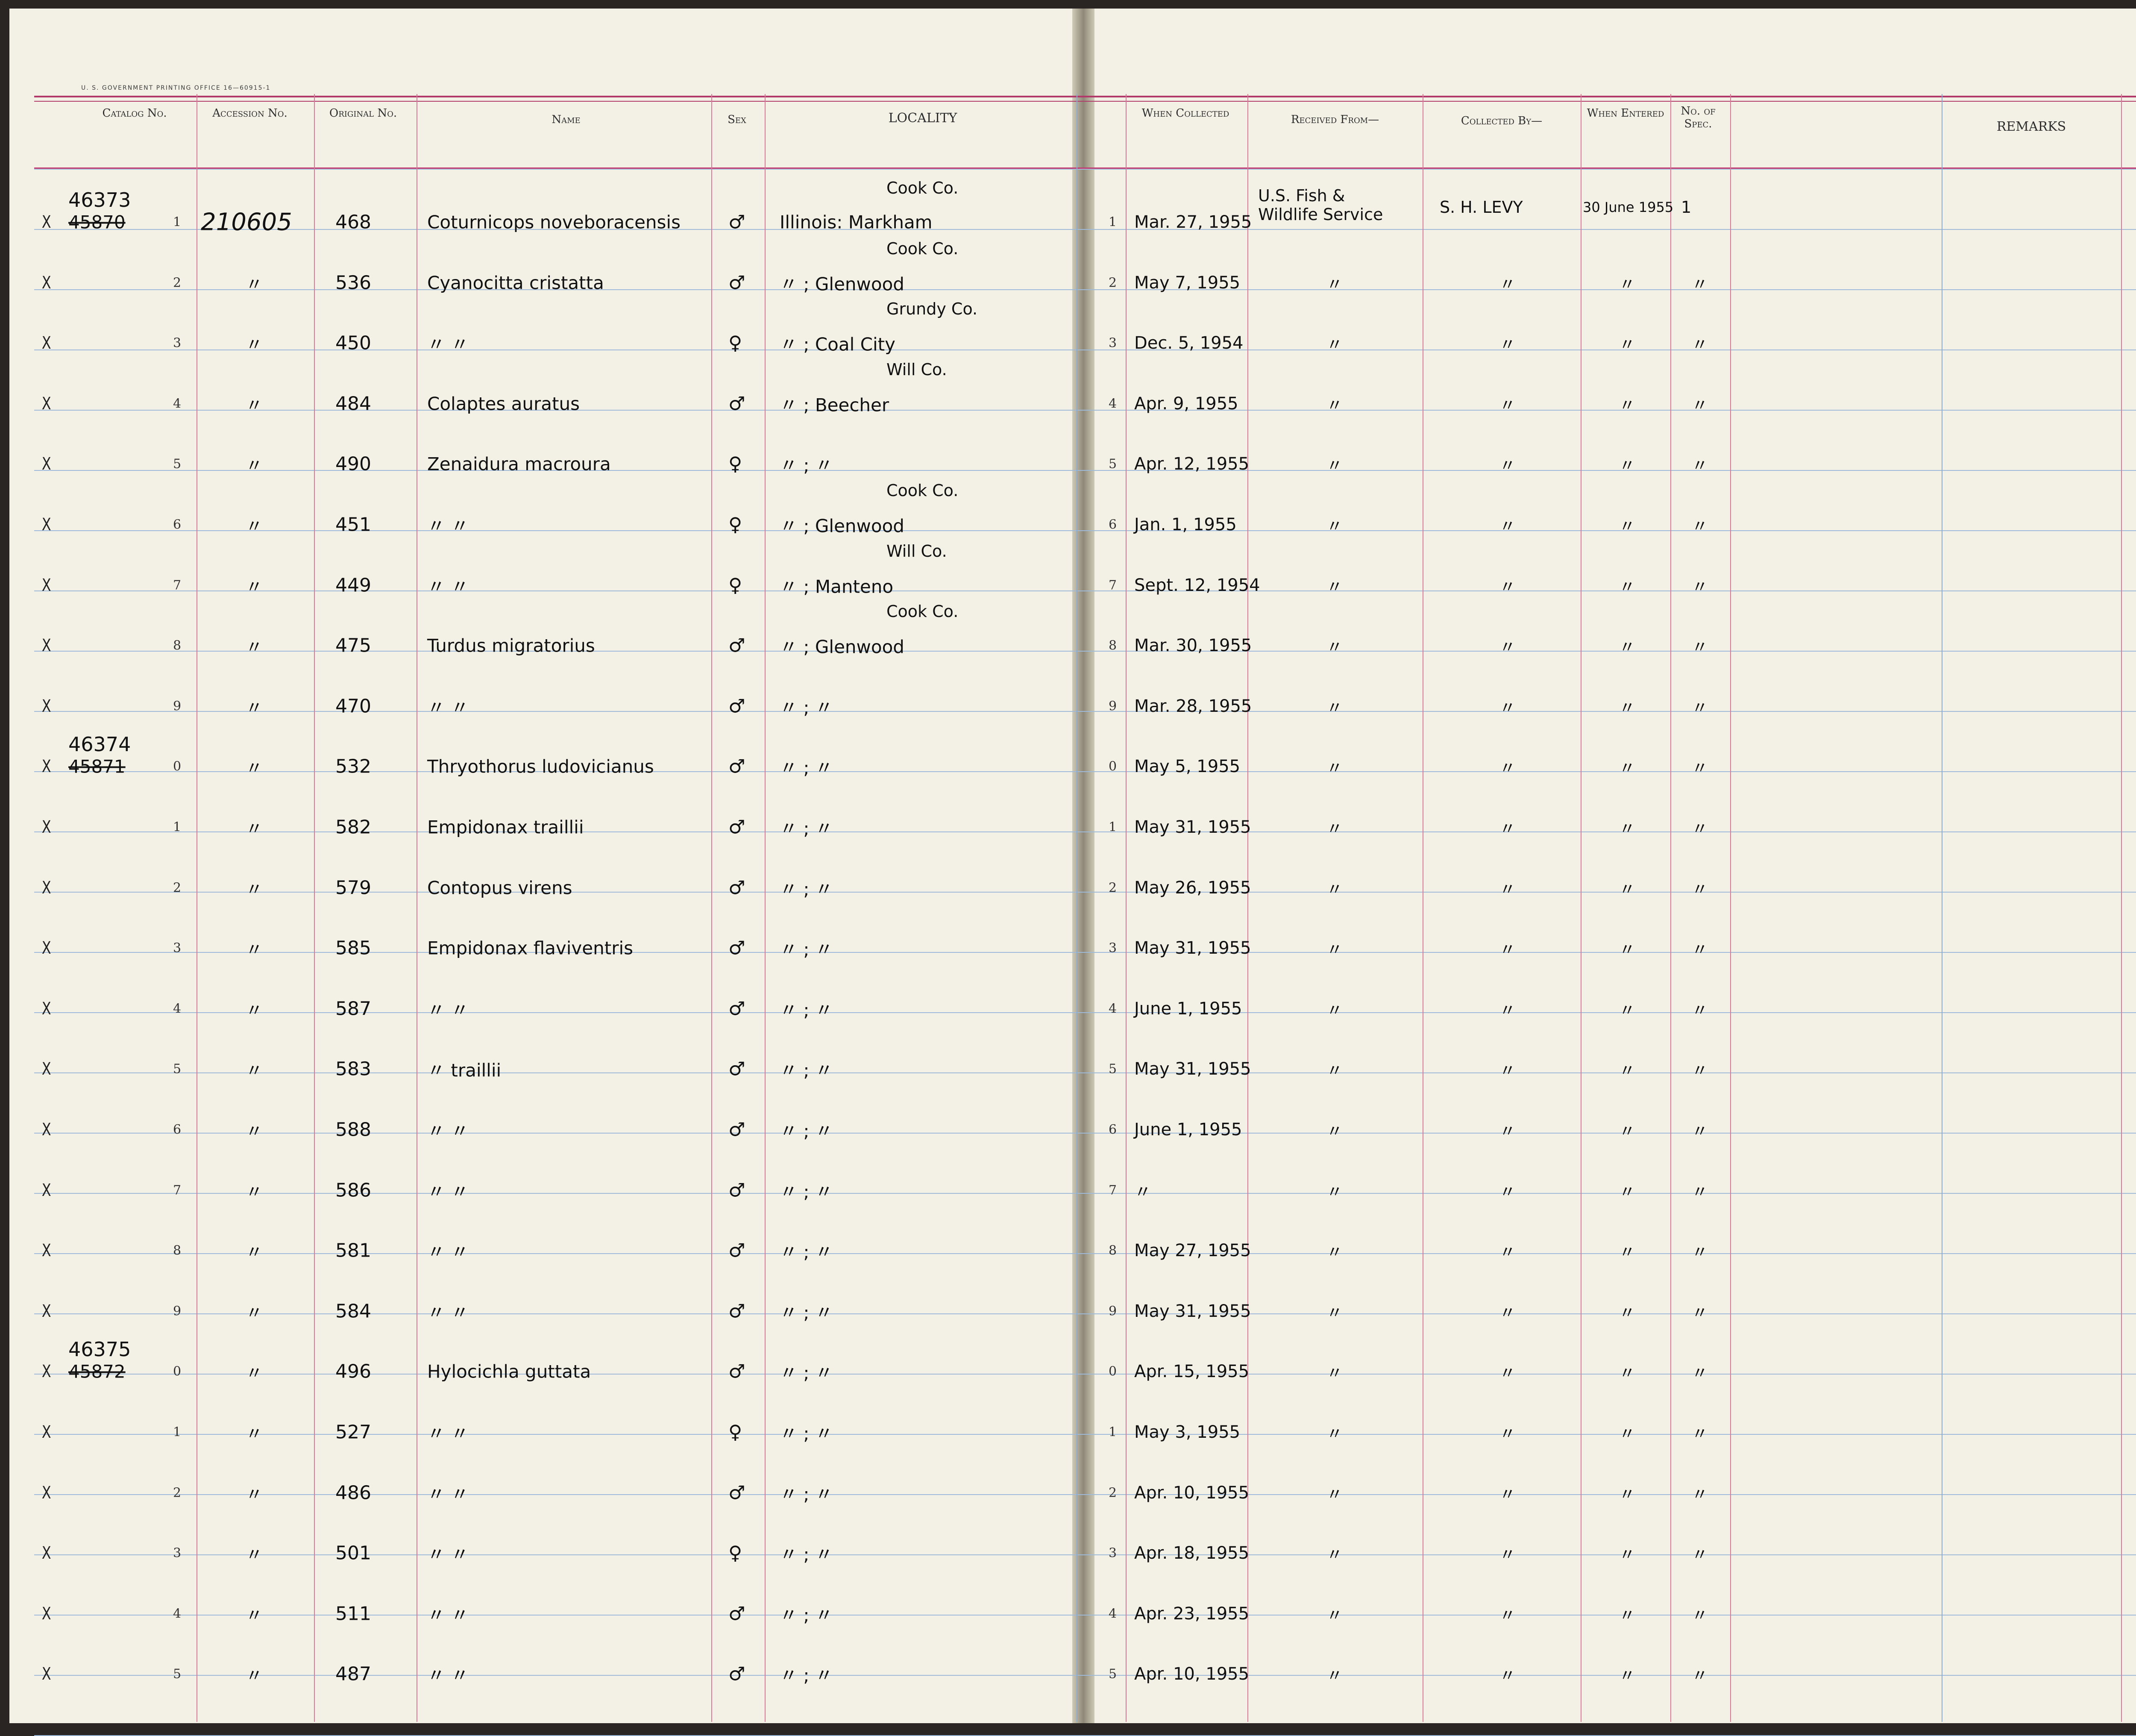 The height and width of the screenshot is (1736, 2136). What do you see at coordinates (178, 343) in the screenshot?
I see `line-number: 3` at bounding box center [178, 343].